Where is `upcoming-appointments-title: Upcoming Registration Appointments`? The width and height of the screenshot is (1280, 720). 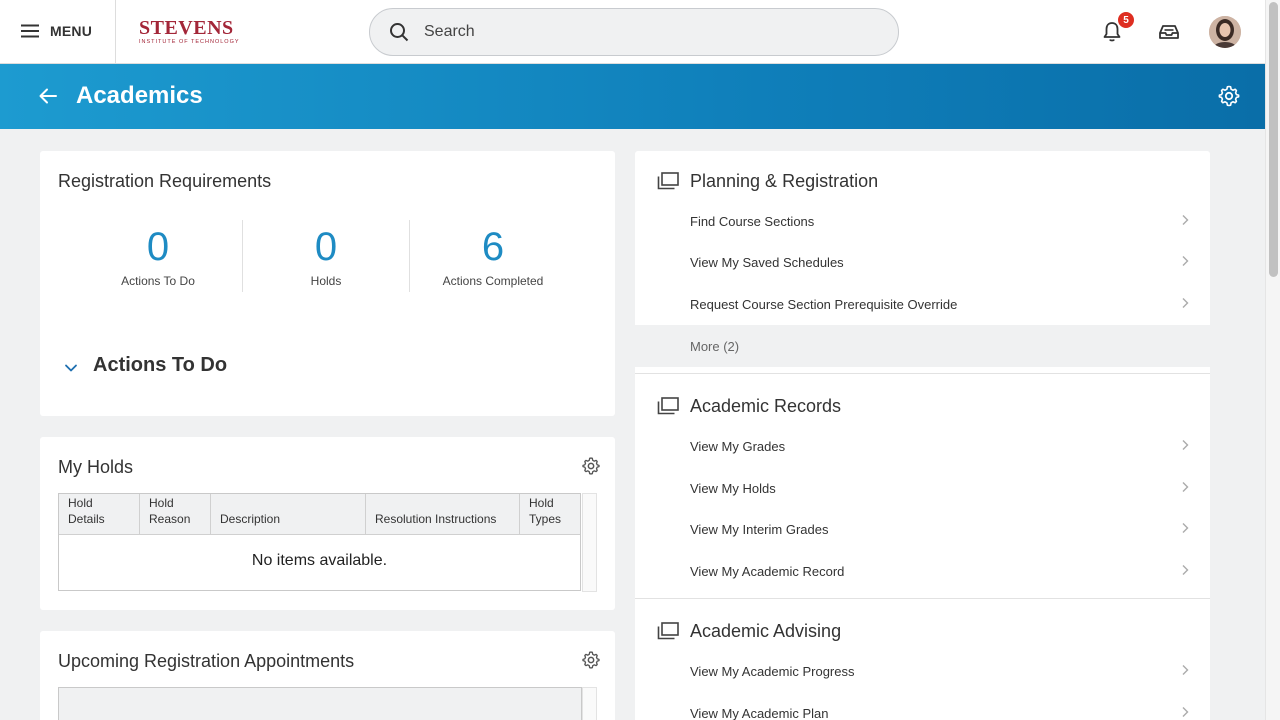 upcoming-appointments-title: Upcoming Registration Appointments is located at coordinates (206, 661).